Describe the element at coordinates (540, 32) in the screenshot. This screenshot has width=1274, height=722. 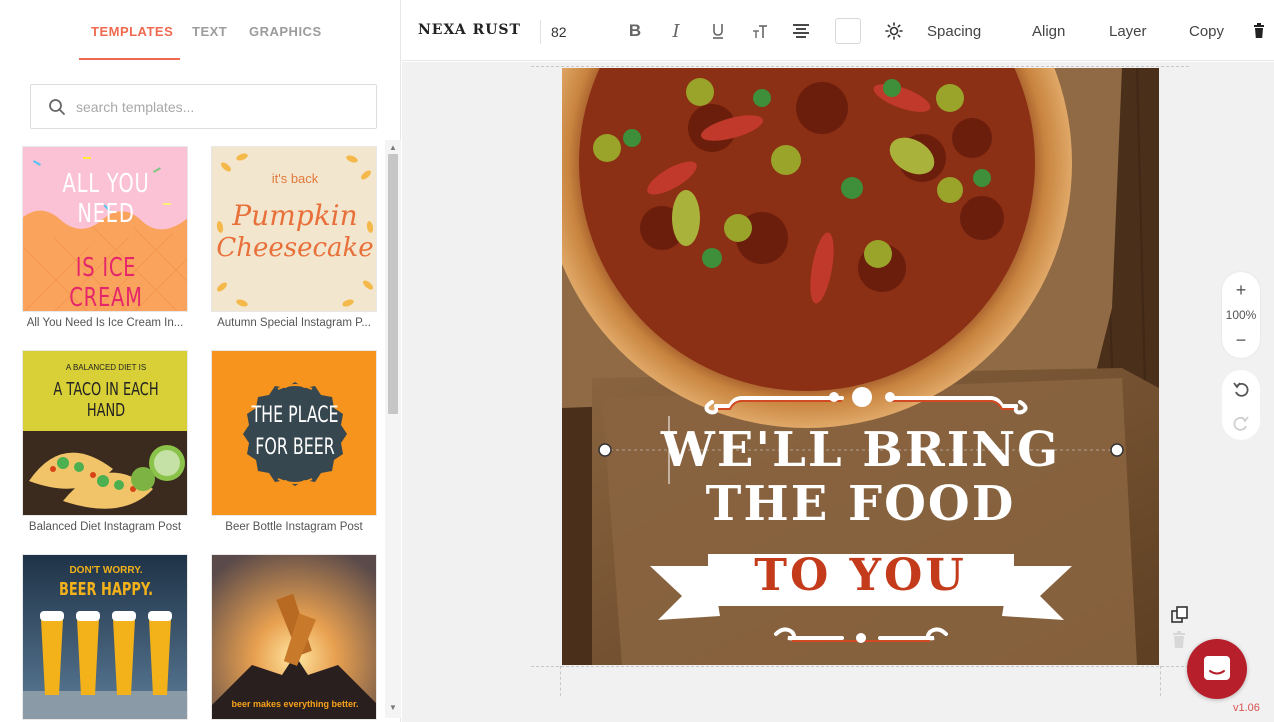
I see `toolbar-divider` at that location.